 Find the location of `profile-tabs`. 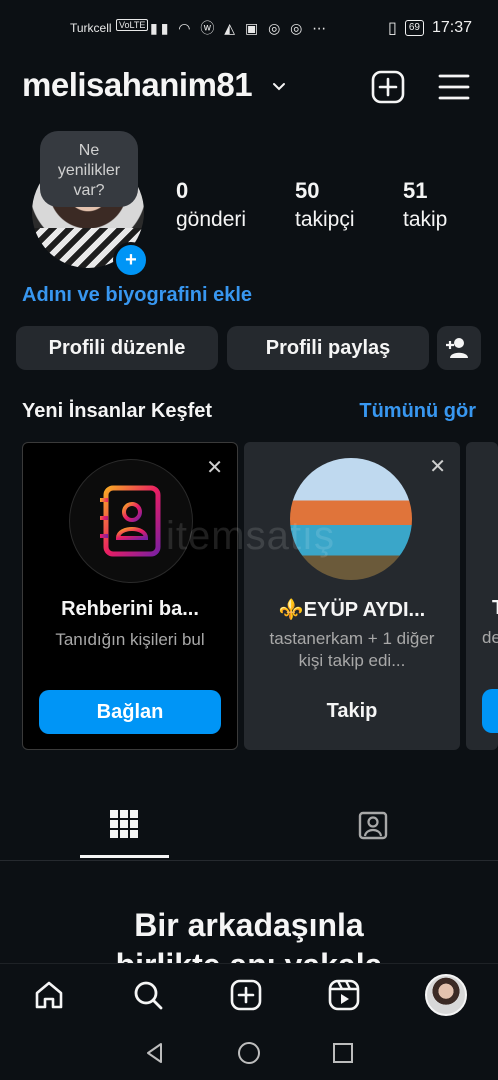

profile-tabs is located at coordinates (249, 825).